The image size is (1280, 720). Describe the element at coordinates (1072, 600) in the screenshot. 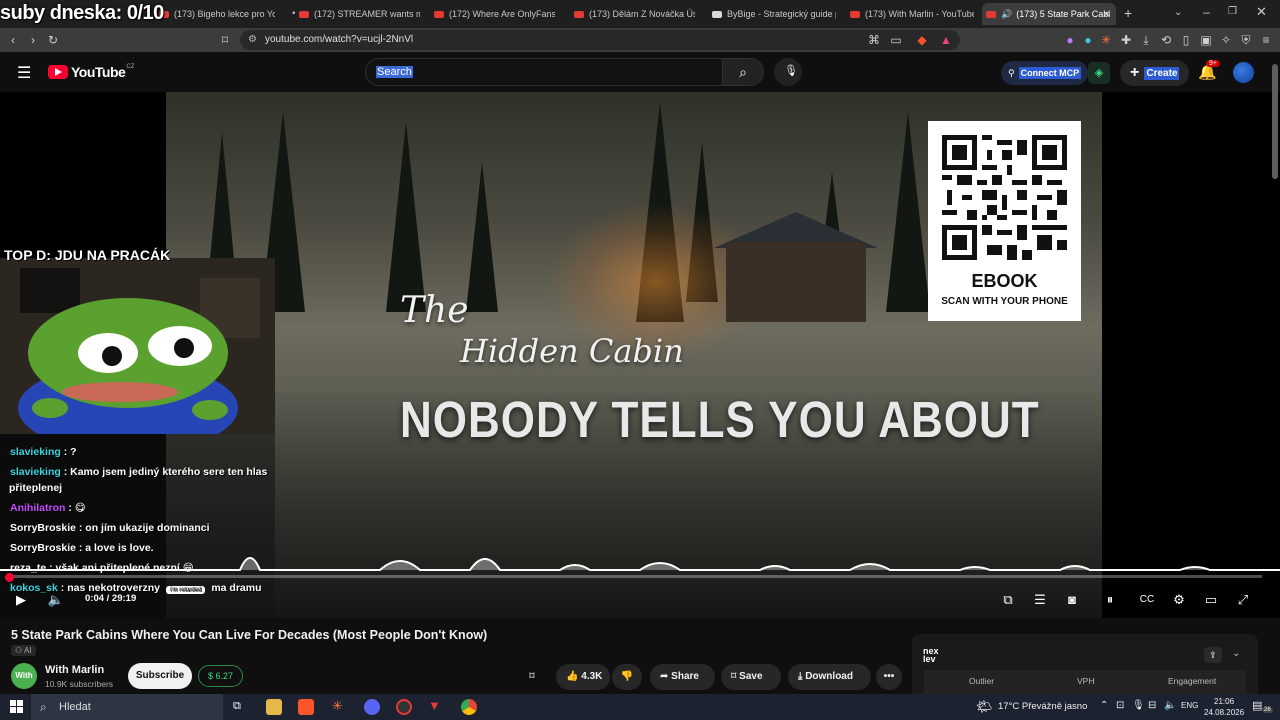

I see `screenshot-camera-icon: ◙` at that location.